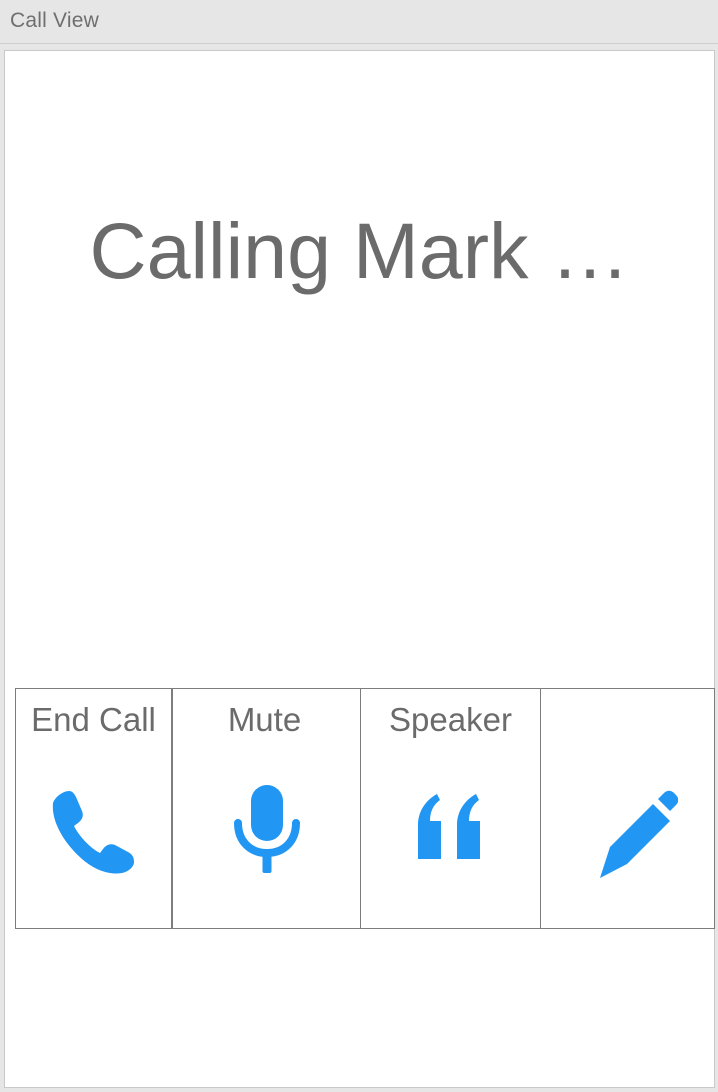 The height and width of the screenshot is (1092, 718). Describe the element at coordinates (450, 719) in the screenshot. I see `speaker-label: Speaker` at that location.